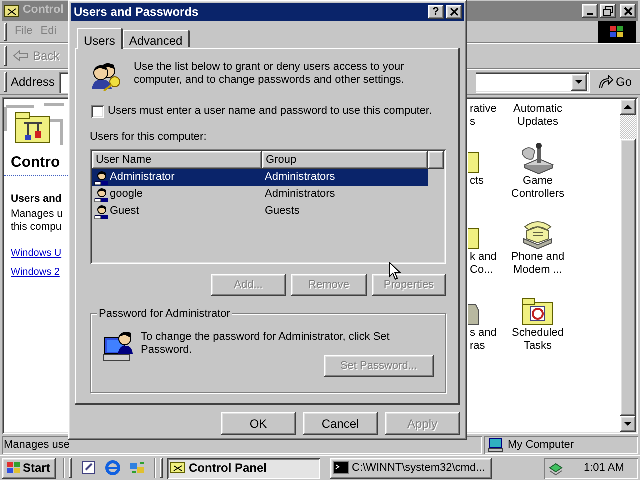 This screenshot has width=640, height=480. I want to click on scroll-down-button, so click(628, 424).